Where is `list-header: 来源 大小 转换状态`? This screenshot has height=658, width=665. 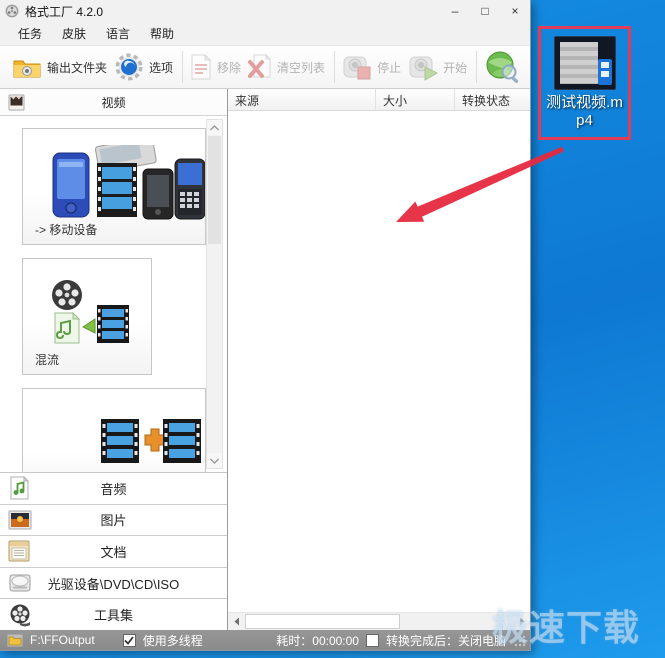
list-header: 来源 大小 转换状态 is located at coordinates (379, 100).